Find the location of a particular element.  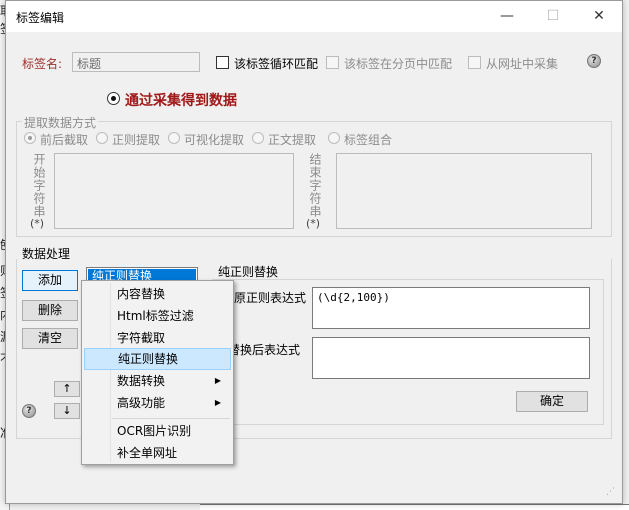

collect-radio is located at coordinates (113, 98).